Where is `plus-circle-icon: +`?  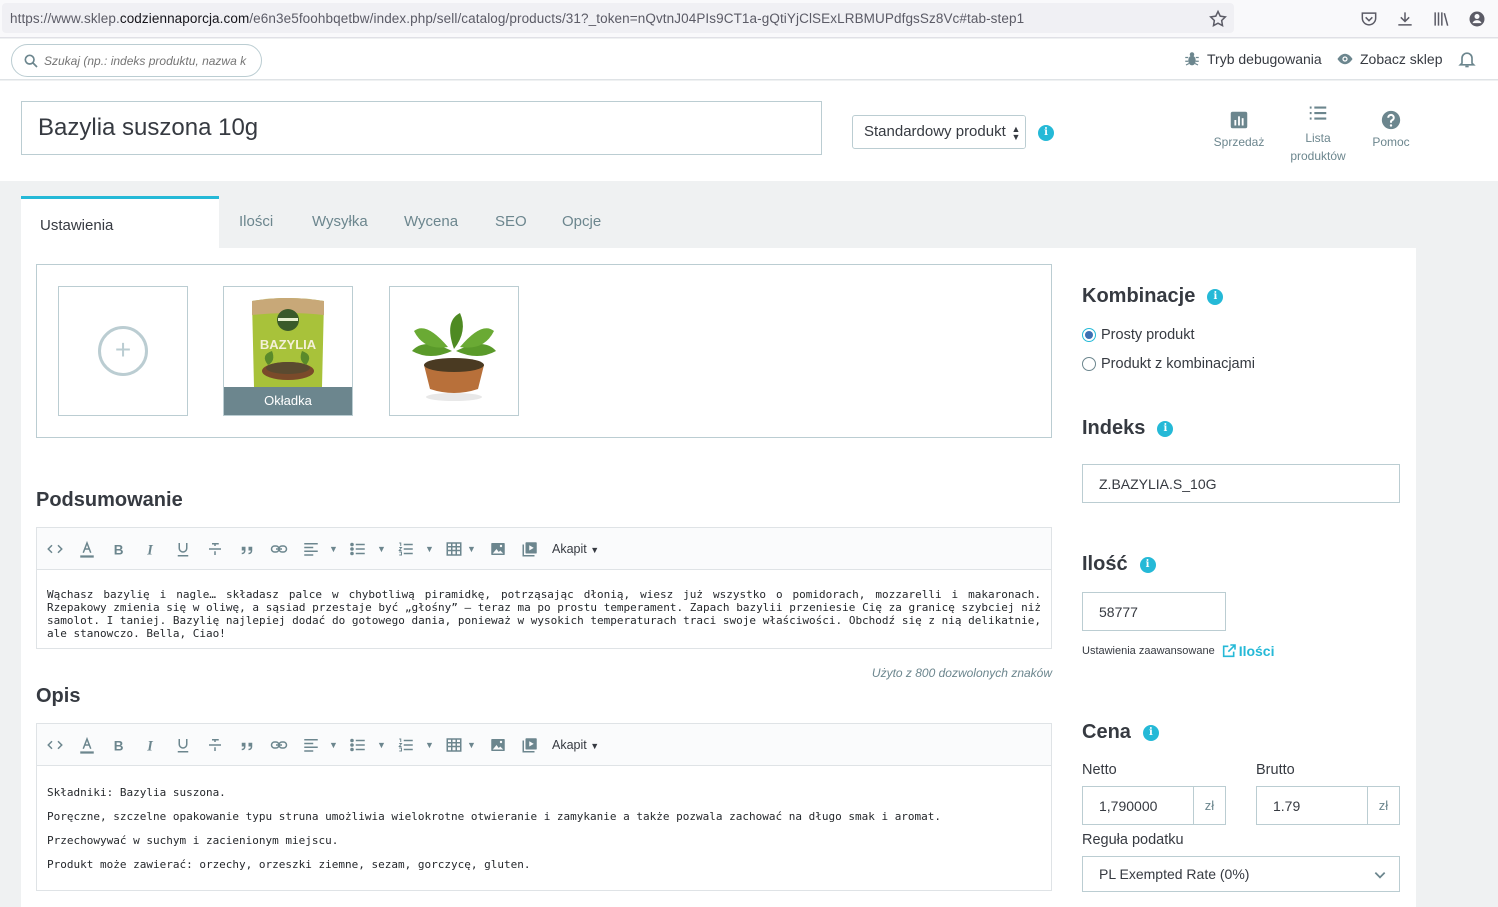 plus-circle-icon: + is located at coordinates (123, 351).